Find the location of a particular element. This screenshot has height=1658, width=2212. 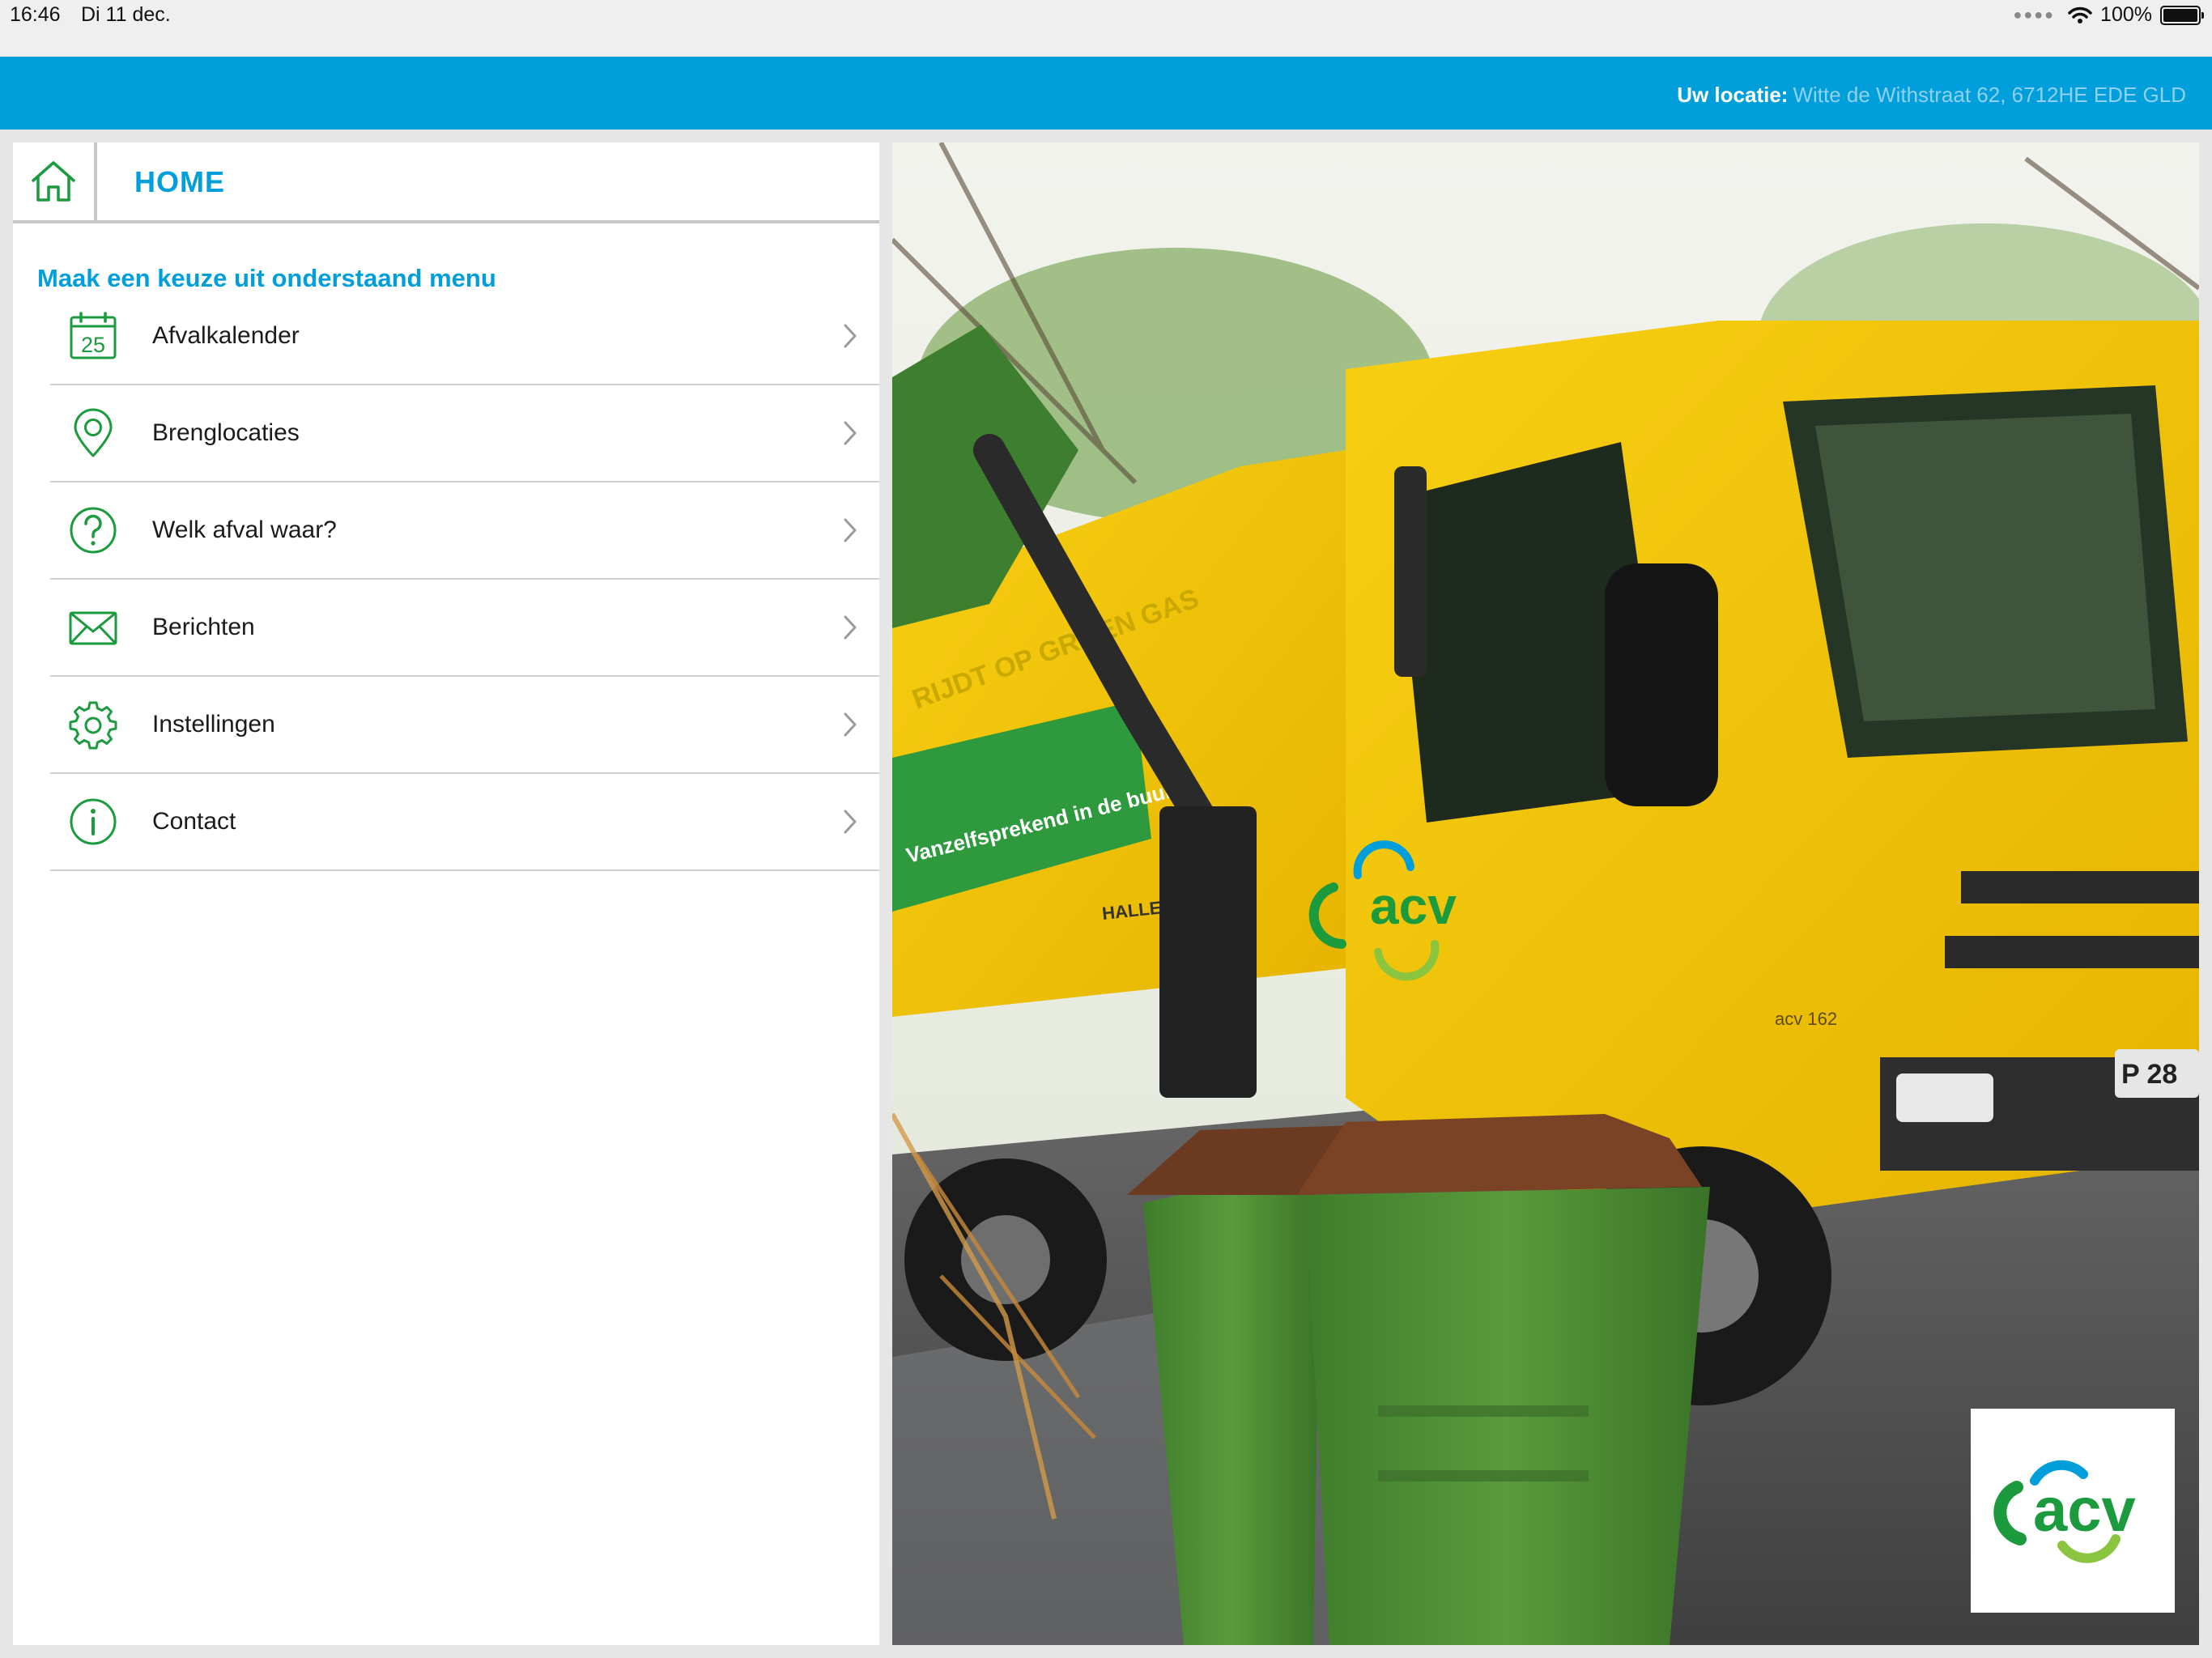

menu-item-label: Welk afval waar? is located at coordinates (244, 530).